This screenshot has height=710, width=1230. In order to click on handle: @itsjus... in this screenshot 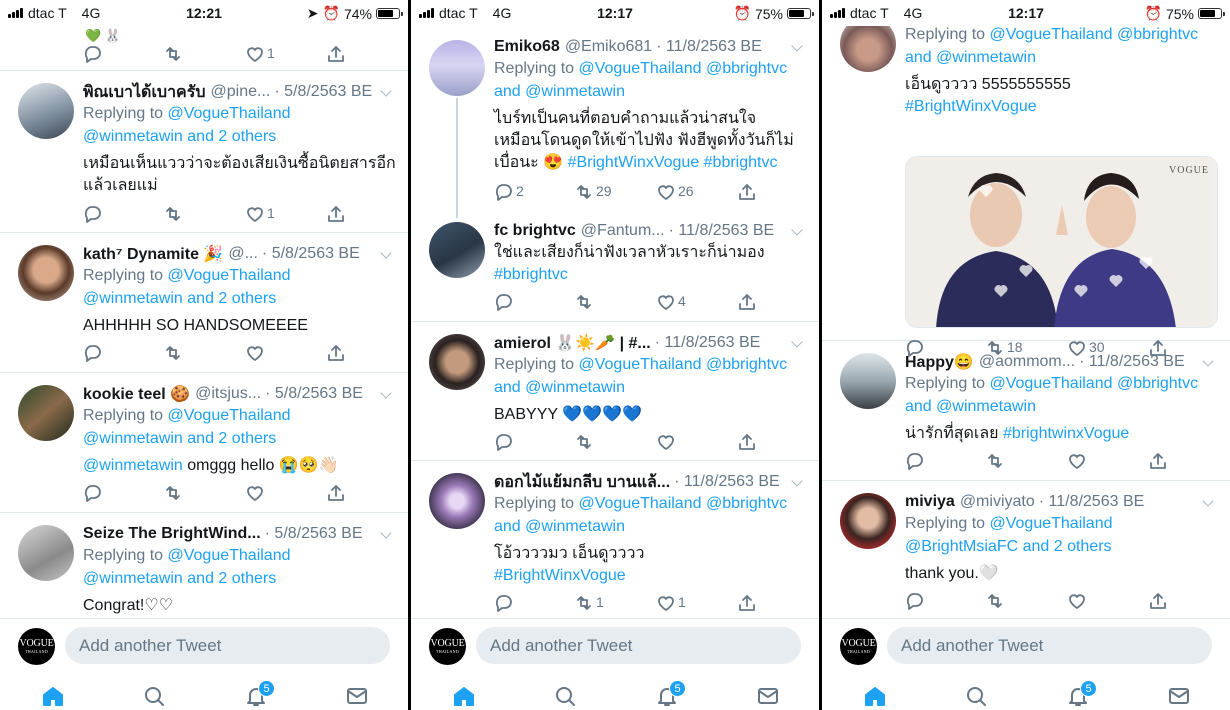, I will do `click(228, 394)`.